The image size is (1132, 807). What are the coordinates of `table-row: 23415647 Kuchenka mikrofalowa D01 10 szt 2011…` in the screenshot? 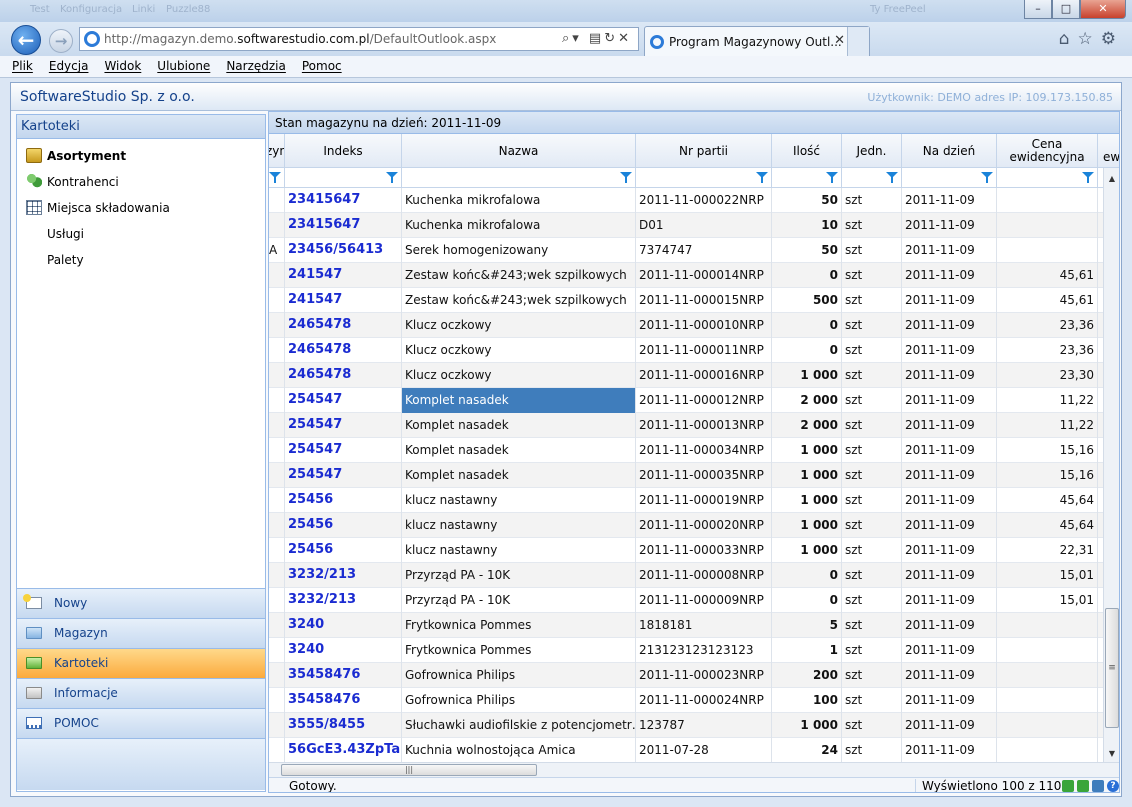 It's located at (686, 225).